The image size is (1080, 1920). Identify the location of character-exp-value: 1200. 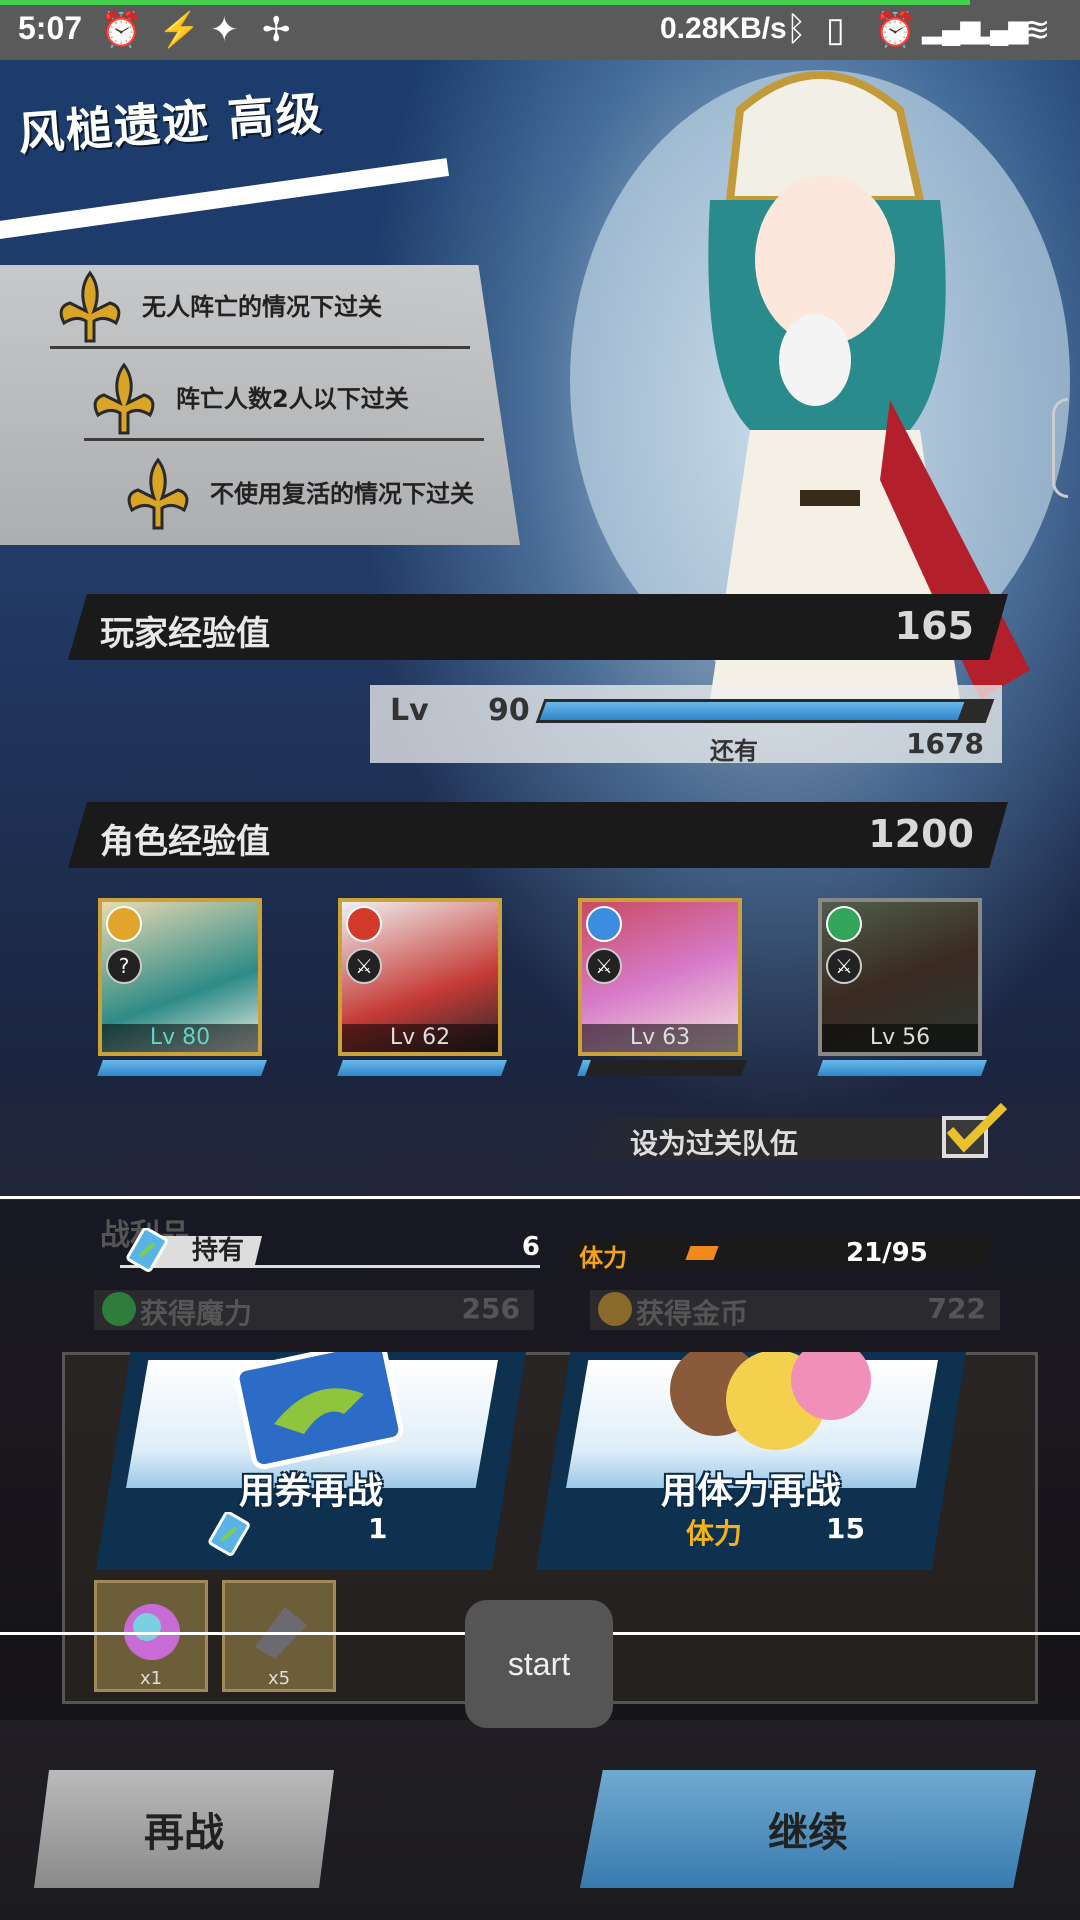
(921, 834).